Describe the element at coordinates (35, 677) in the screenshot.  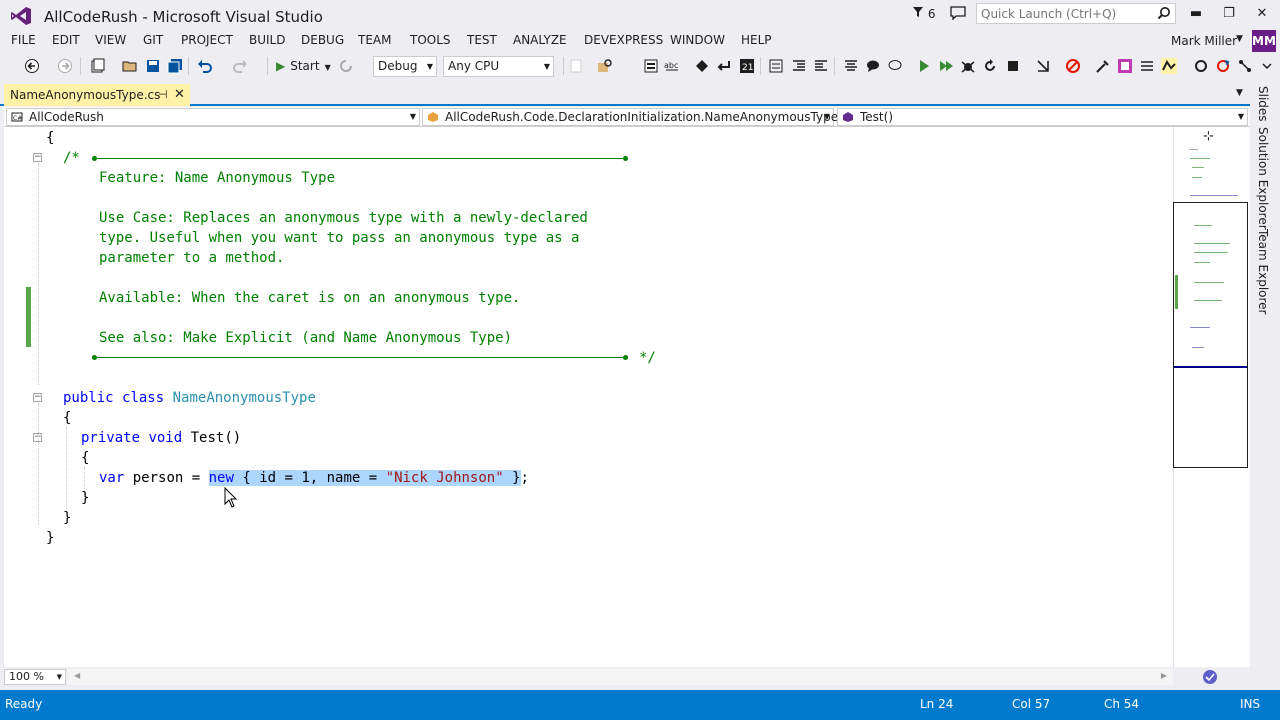
I see `zoom-select: 100 % ▼` at that location.